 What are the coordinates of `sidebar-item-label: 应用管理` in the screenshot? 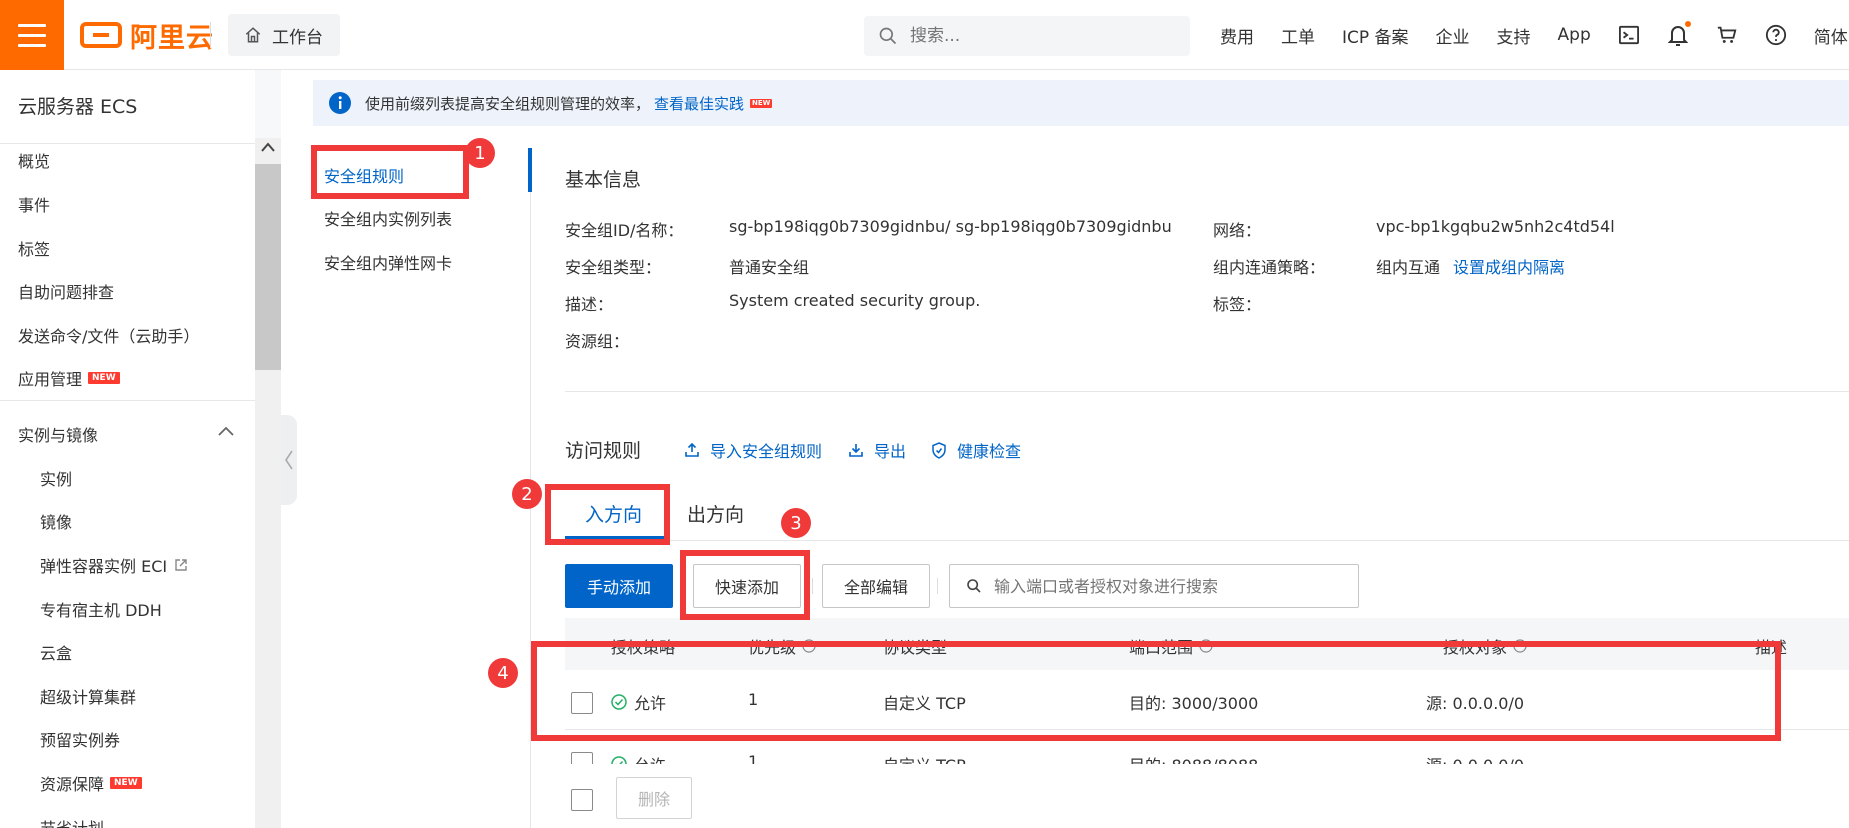 It's located at (50, 379).